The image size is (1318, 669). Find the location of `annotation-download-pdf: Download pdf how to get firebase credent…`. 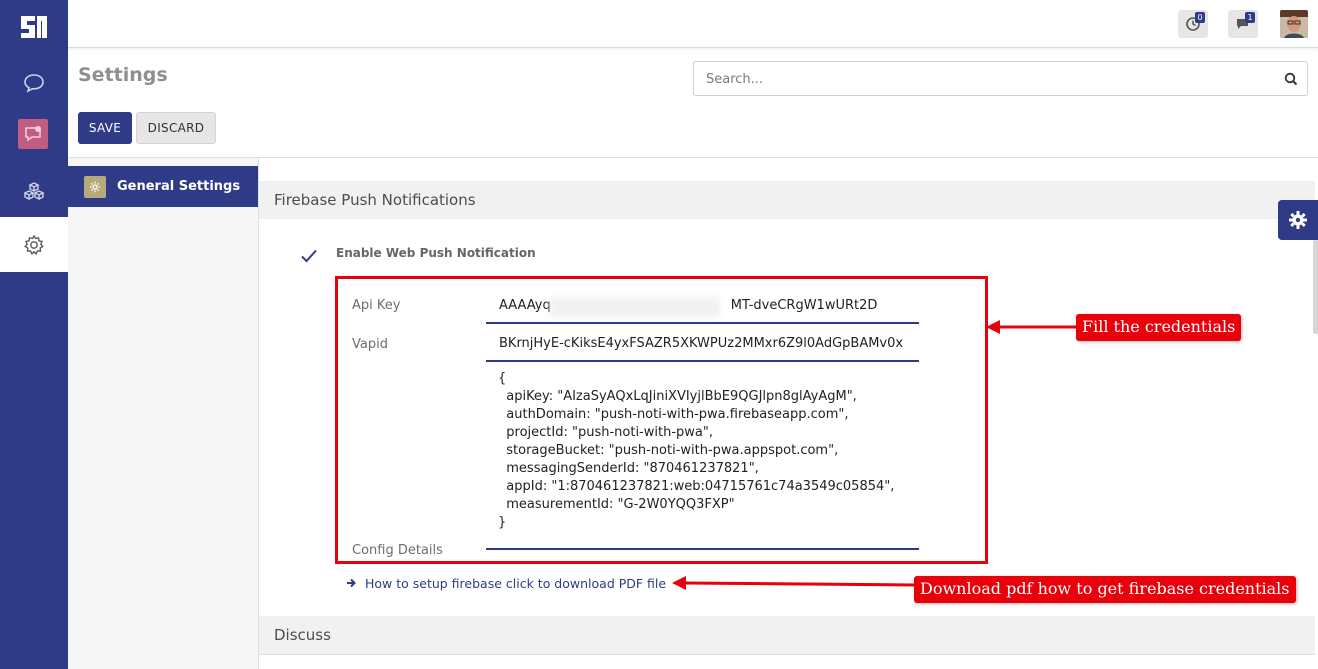

annotation-download-pdf: Download pdf how to get firebase credent… is located at coordinates (1105, 589).